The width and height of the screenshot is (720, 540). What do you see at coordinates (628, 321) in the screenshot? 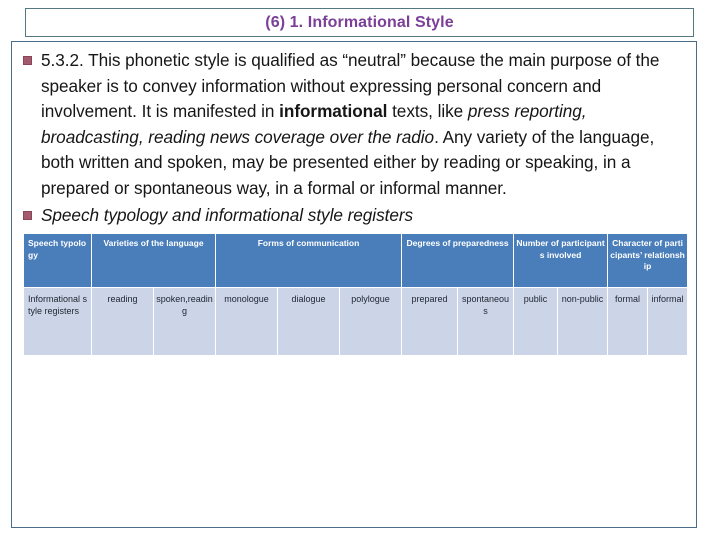
I see `table-cell: formal` at bounding box center [628, 321].